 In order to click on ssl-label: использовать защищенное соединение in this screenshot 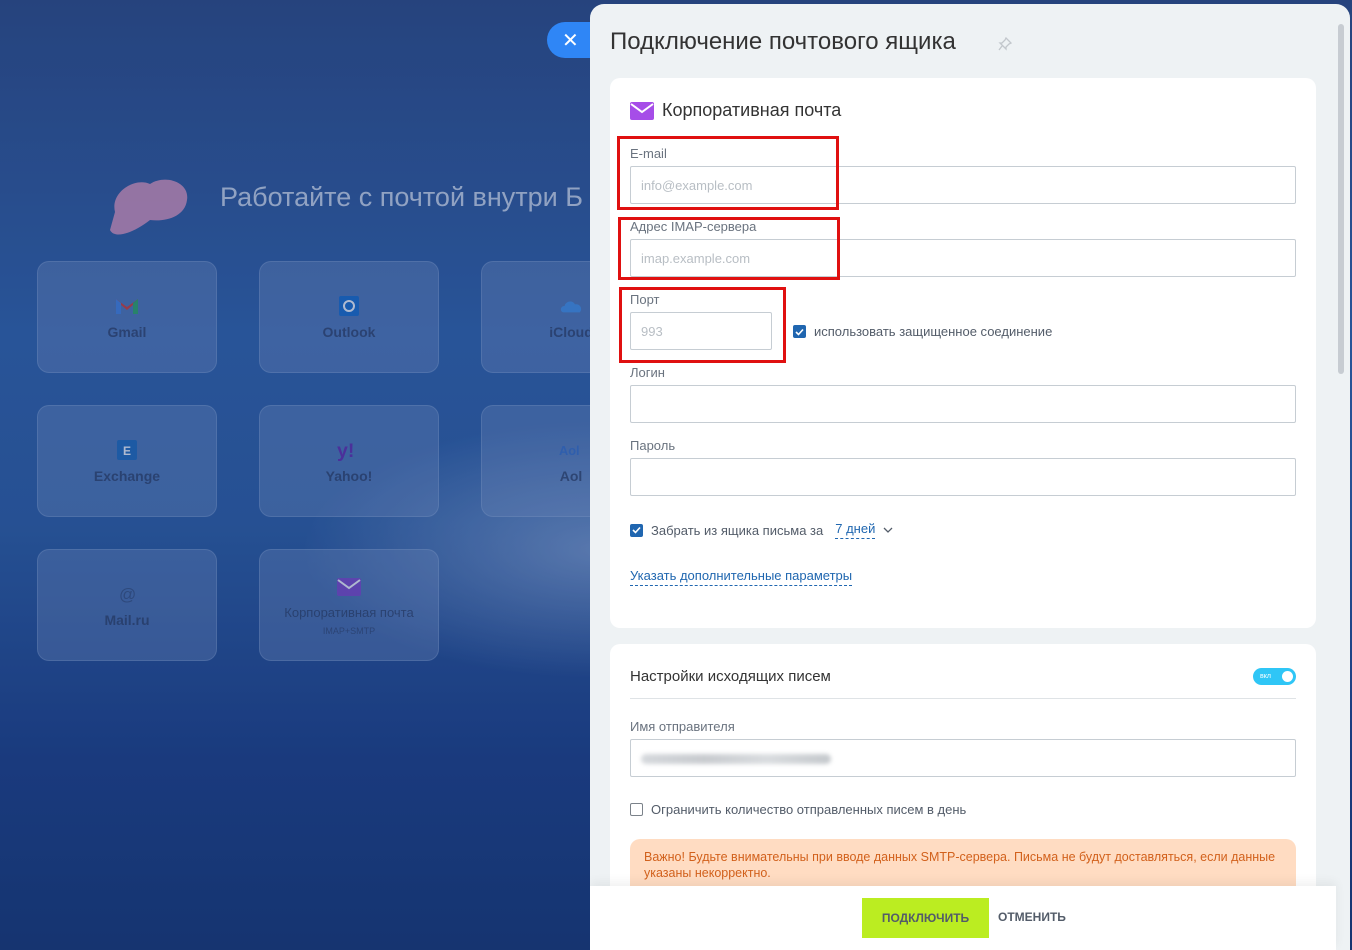, I will do `click(933, 331)`.